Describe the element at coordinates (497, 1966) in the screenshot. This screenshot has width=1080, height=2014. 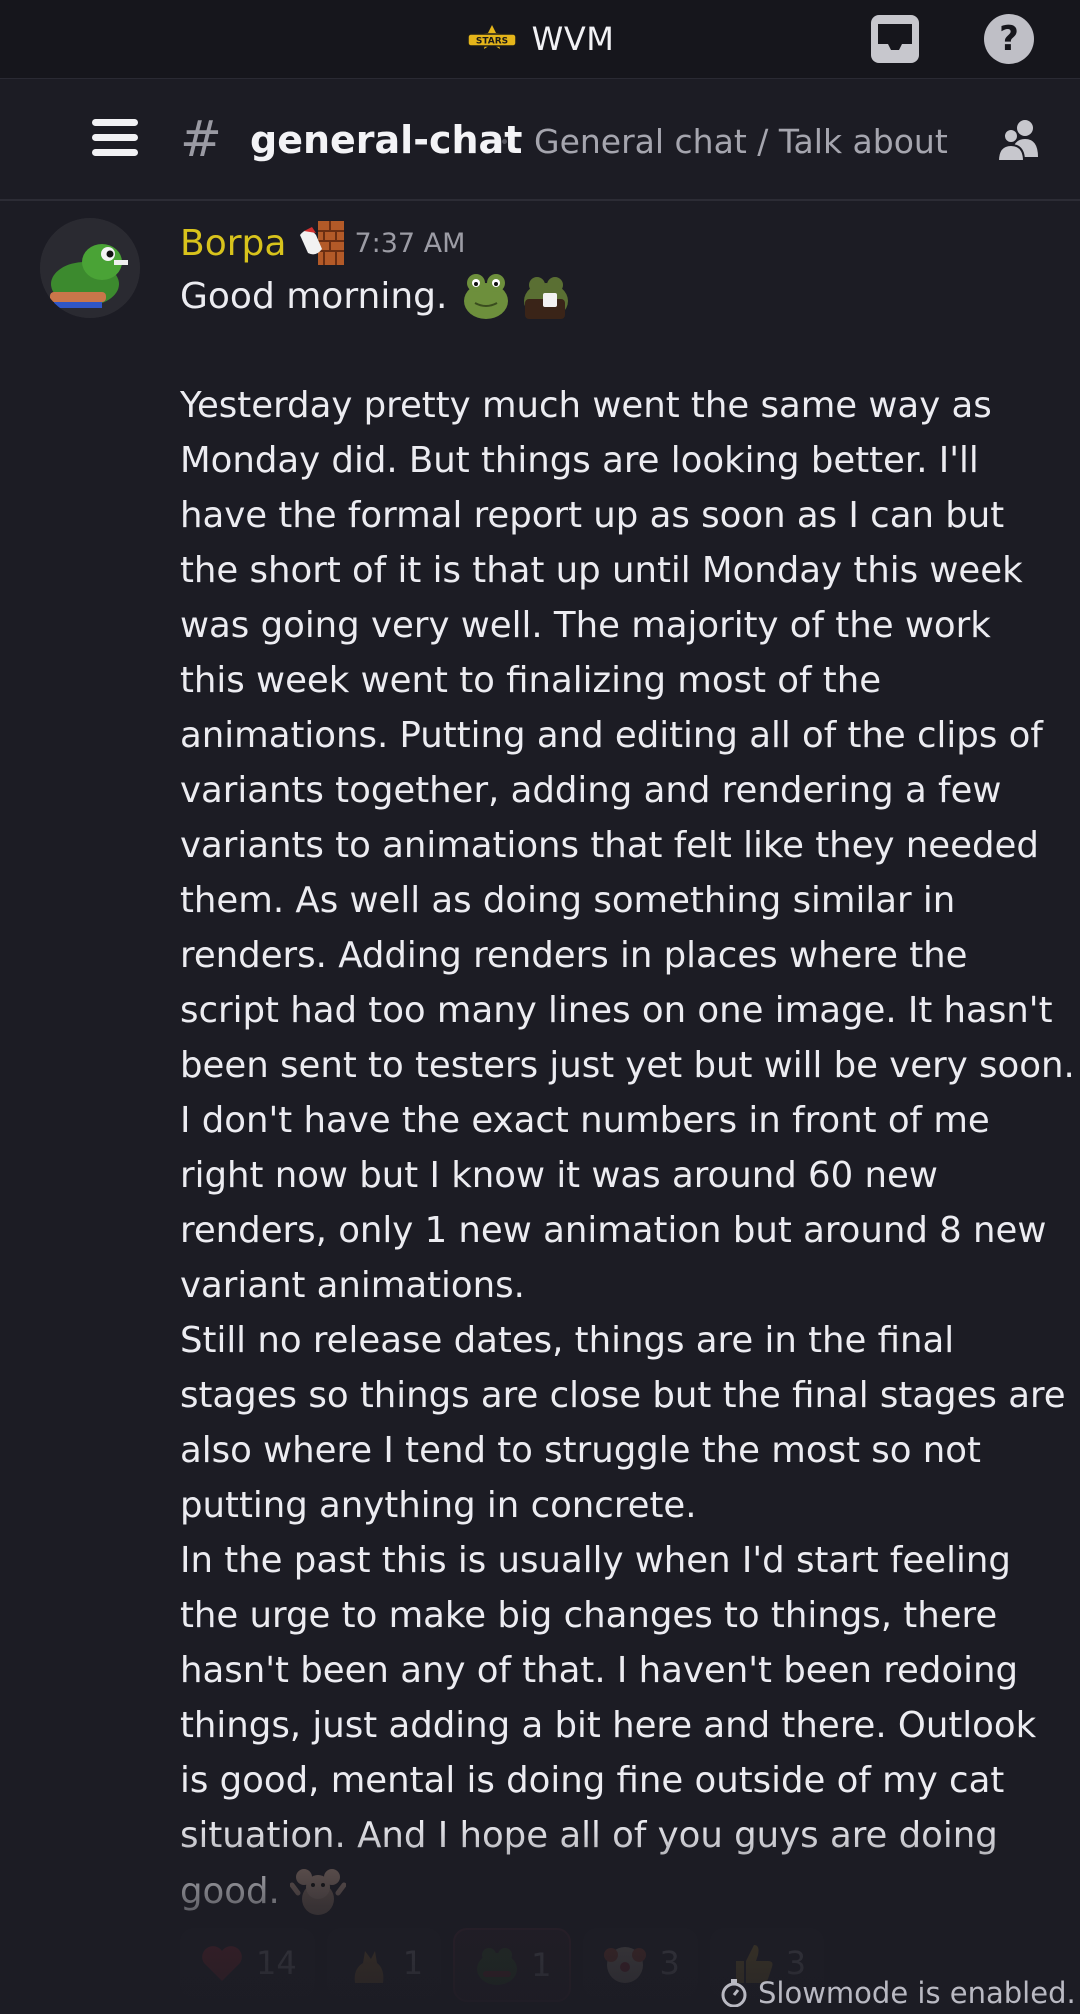
I see `frog-icon` at that location.